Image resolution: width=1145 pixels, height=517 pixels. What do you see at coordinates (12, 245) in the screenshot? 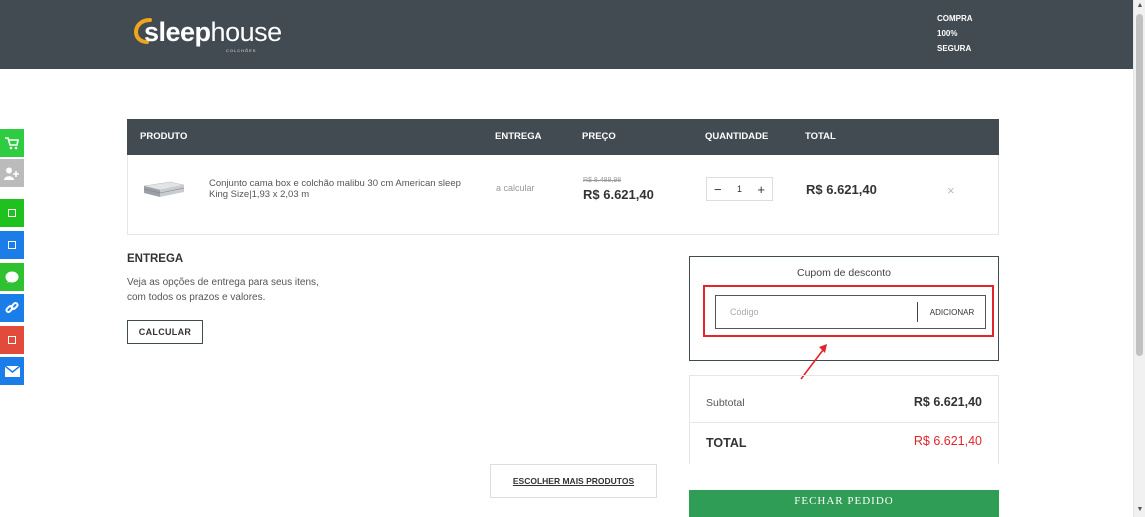
I see `facebook-icon` at bounding box center [12, 245].